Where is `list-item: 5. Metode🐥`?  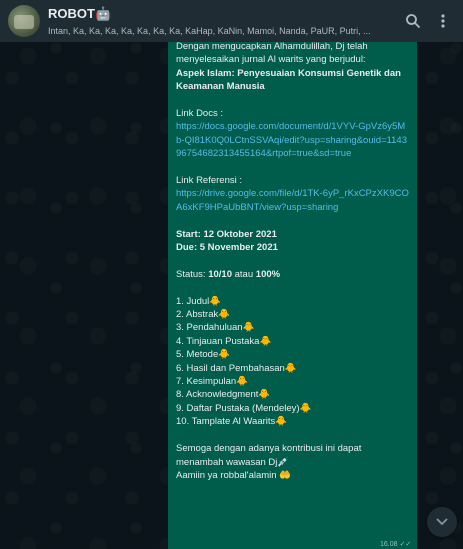
list-item: 5. Metode🐥 is located at coordinates (203, 355).